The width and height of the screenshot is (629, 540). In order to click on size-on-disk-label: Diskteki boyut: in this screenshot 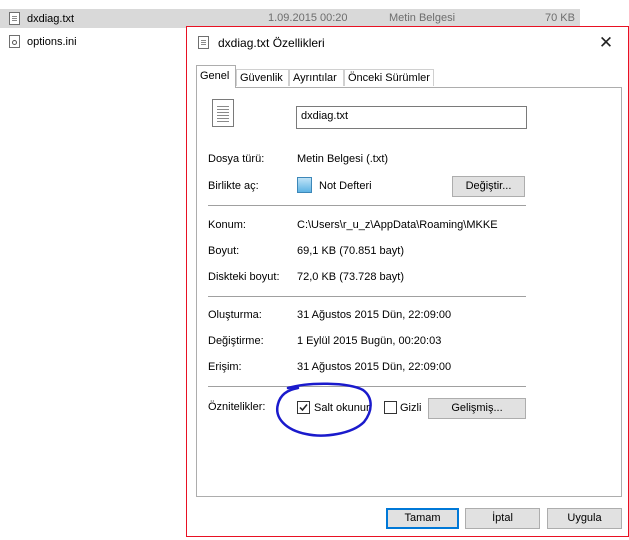, I will do `click(244, 277)`.